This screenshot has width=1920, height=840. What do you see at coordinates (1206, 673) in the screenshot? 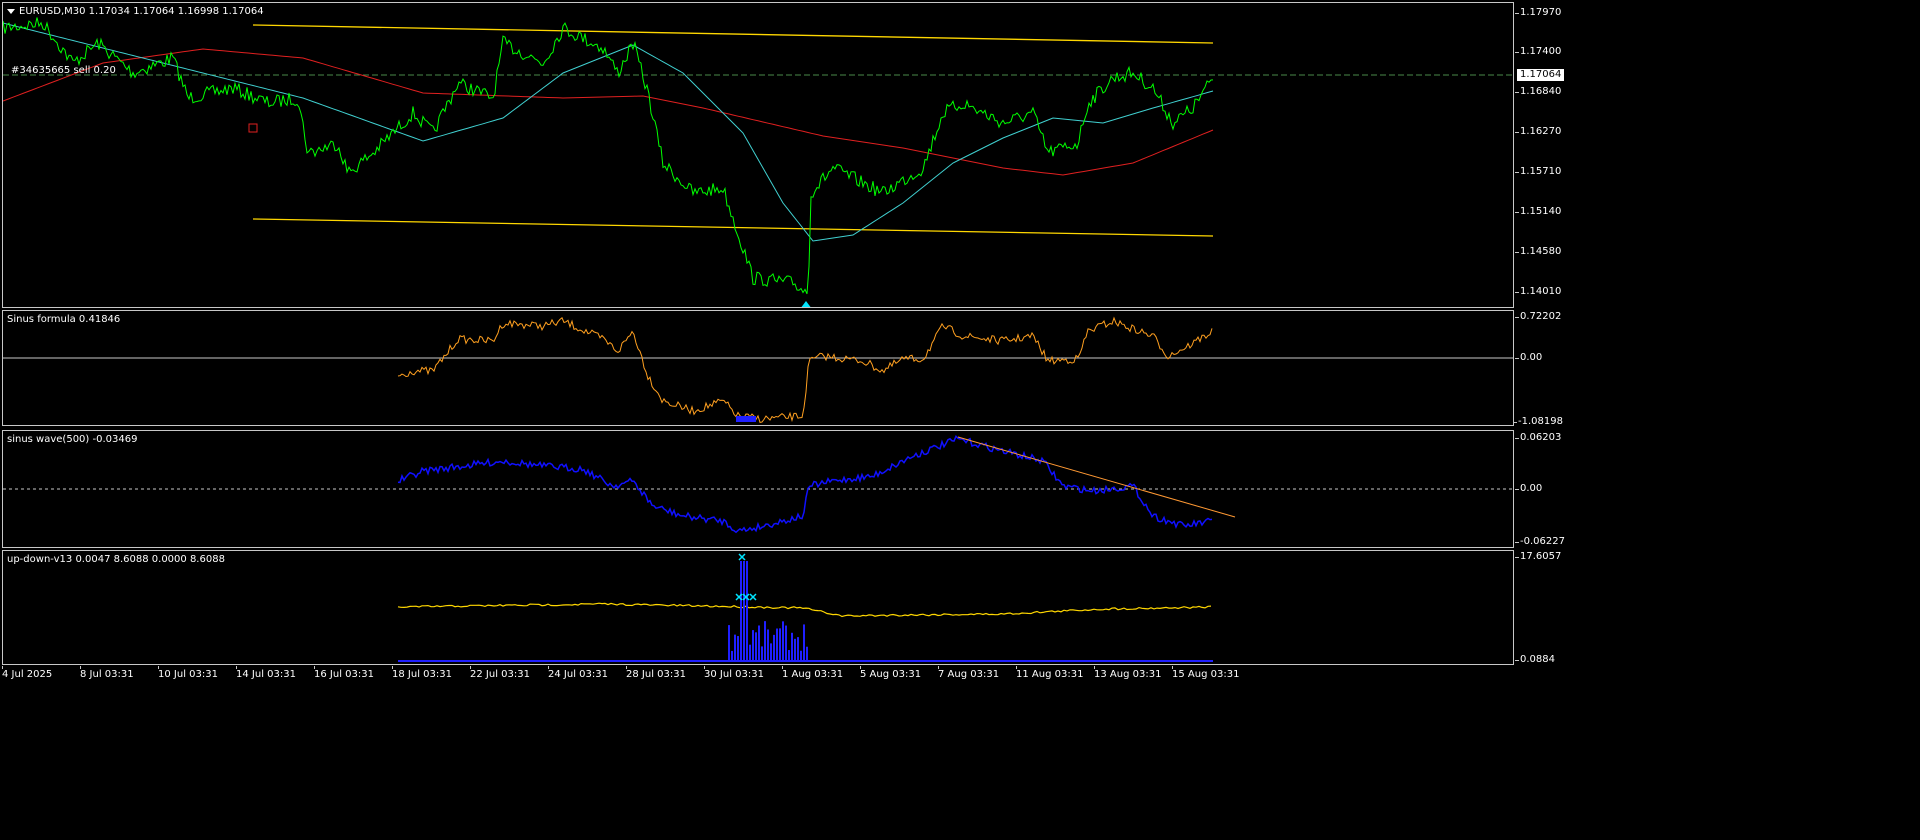
I see `time-label: 15 Aug 03:31` at bounding box center [1206, 673].